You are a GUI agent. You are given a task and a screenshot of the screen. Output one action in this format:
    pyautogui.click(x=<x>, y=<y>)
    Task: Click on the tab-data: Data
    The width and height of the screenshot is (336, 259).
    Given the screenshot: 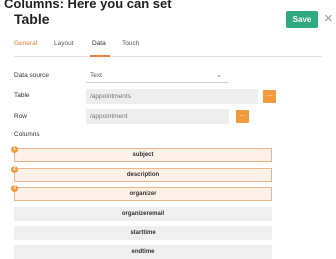 What is the action you would take?
    pyautogui.click(x=99, y=43)
    